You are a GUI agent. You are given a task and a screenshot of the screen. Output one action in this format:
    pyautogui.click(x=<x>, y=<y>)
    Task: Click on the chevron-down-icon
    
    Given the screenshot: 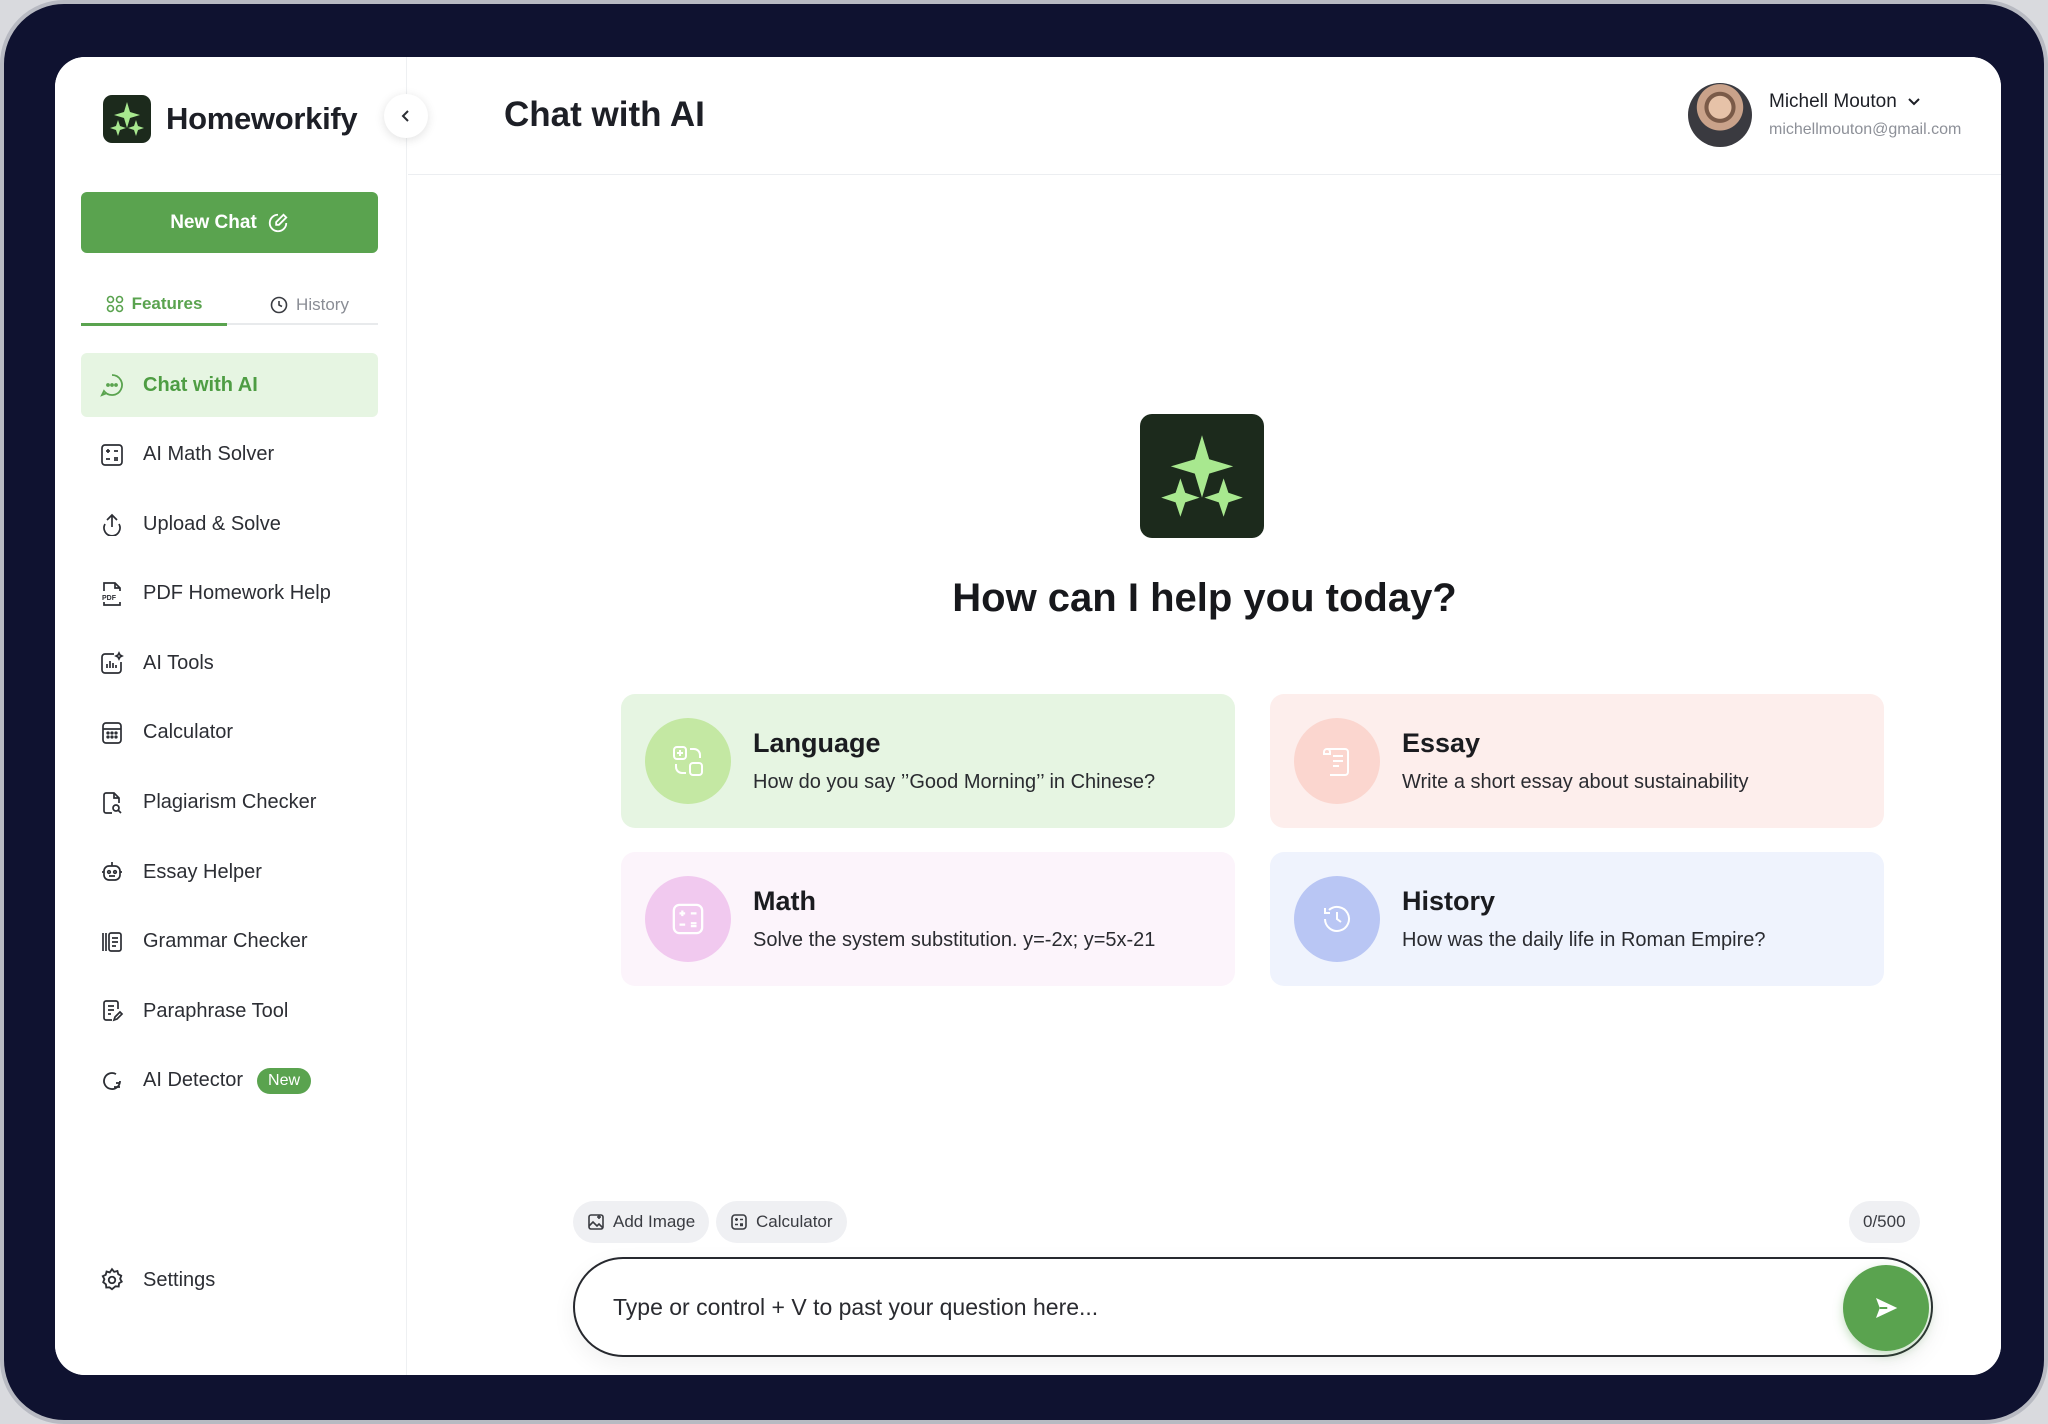 What is the action you would take?
    pyautogui.click(x=1914, y=102)
    